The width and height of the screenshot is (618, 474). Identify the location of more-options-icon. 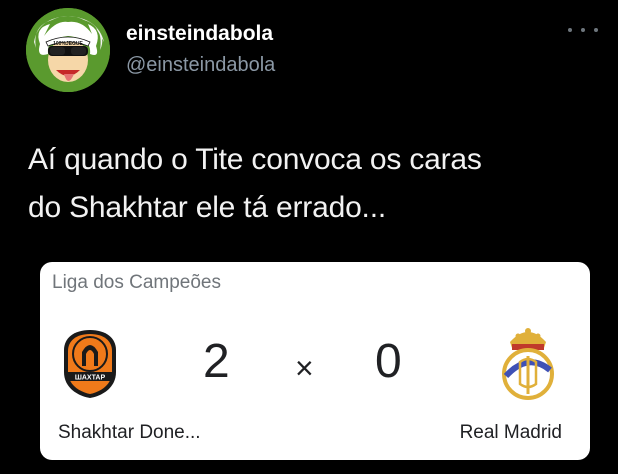
(583, 30).